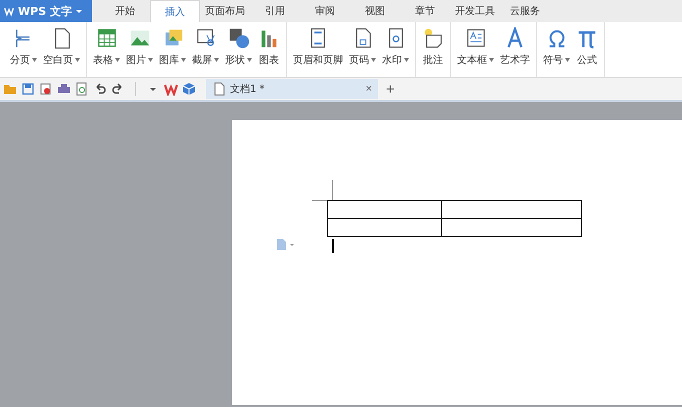 This screenshot has height=407, width=682. Describe the element at coordinates (362, 49) in the screenshot. I see `ribbon-button: 页码` at that location.